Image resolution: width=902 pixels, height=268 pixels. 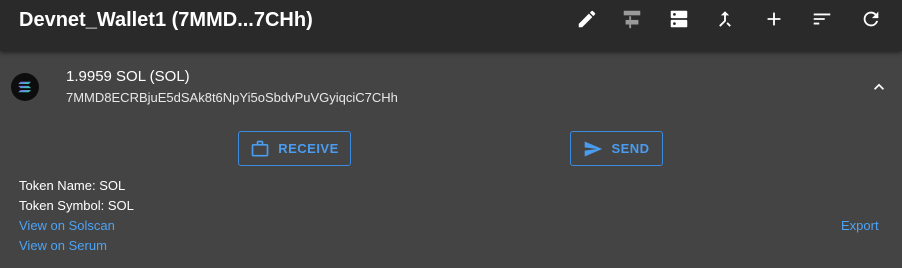 I want to click on edit-icon, so click(x=587, y=19).